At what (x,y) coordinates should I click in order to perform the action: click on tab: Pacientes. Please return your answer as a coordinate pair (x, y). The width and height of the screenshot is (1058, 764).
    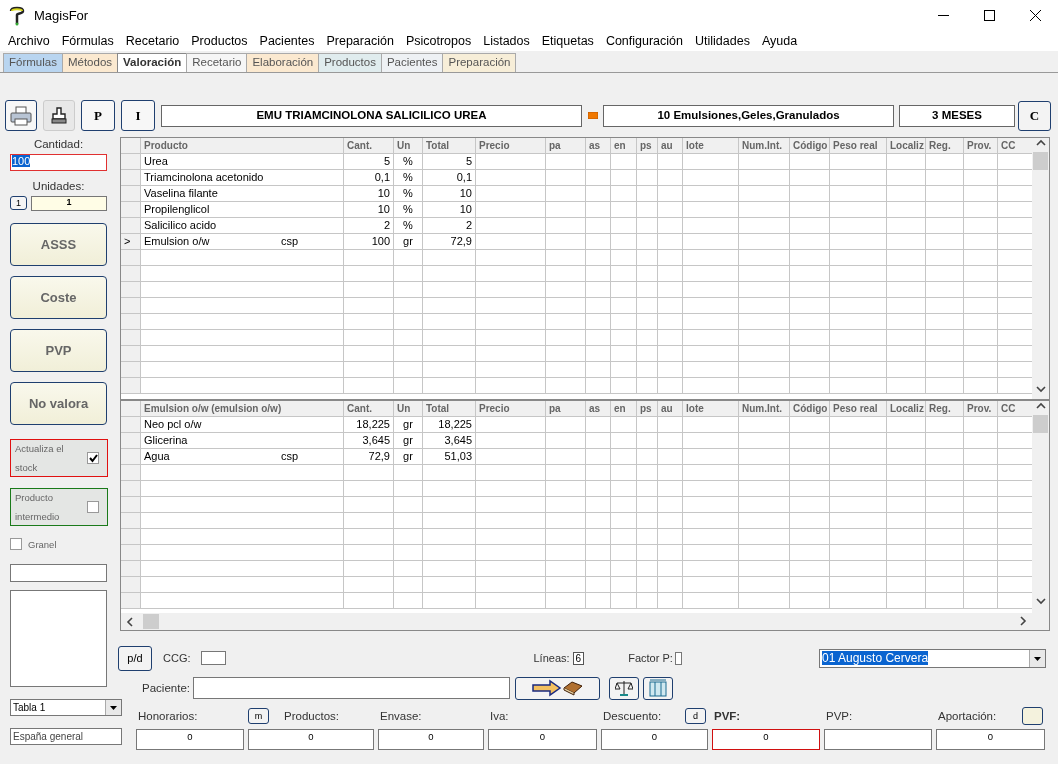
    Looking at the image, I should click on (412, 62).